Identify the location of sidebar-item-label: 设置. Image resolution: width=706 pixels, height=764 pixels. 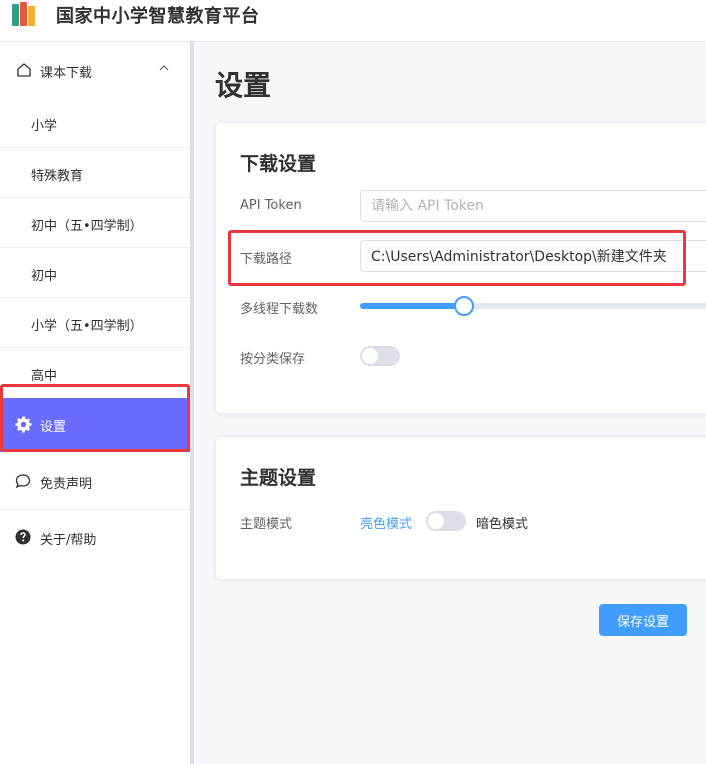
(53, 427).